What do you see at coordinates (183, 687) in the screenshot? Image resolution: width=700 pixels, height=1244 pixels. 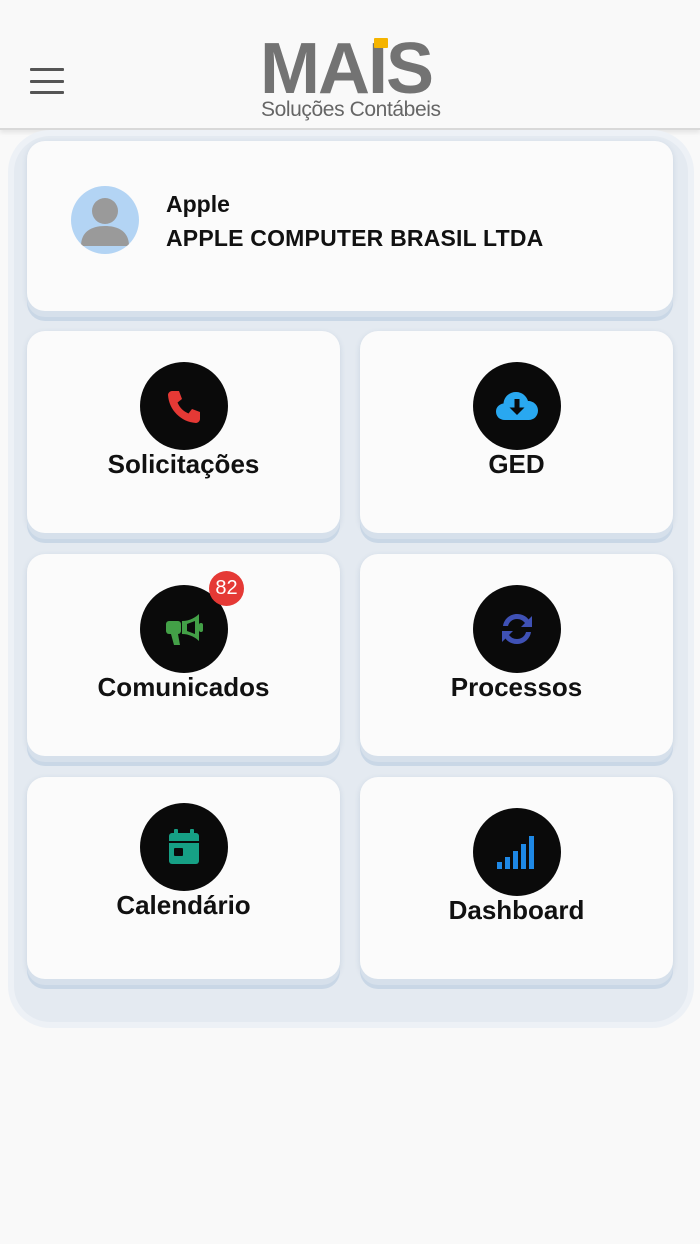 I see `tile-label: Comunicados` at bounding box center [183, 687].